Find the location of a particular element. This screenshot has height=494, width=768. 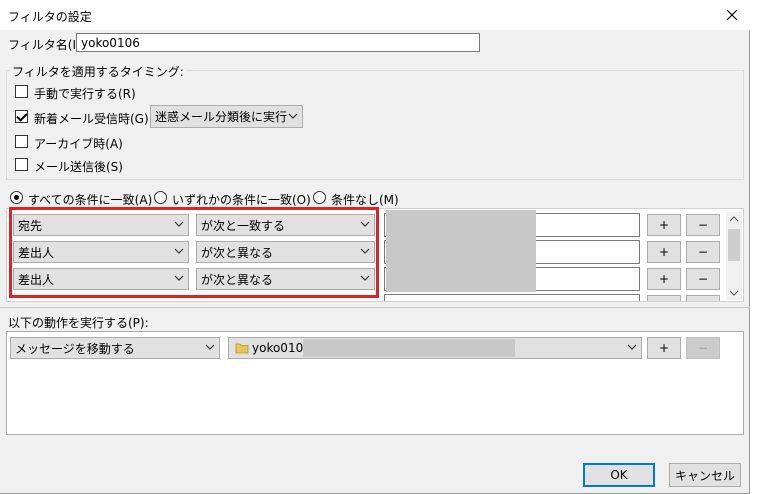

scroll-up-icon is located at coordinates (734, 219).